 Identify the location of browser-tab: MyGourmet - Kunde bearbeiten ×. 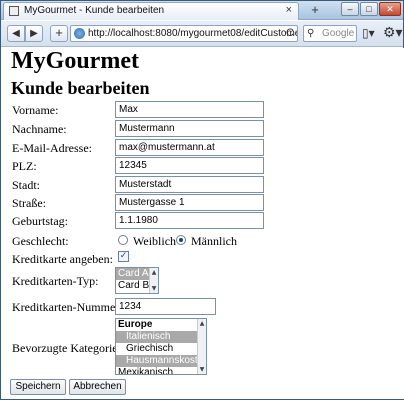
(151, 11).